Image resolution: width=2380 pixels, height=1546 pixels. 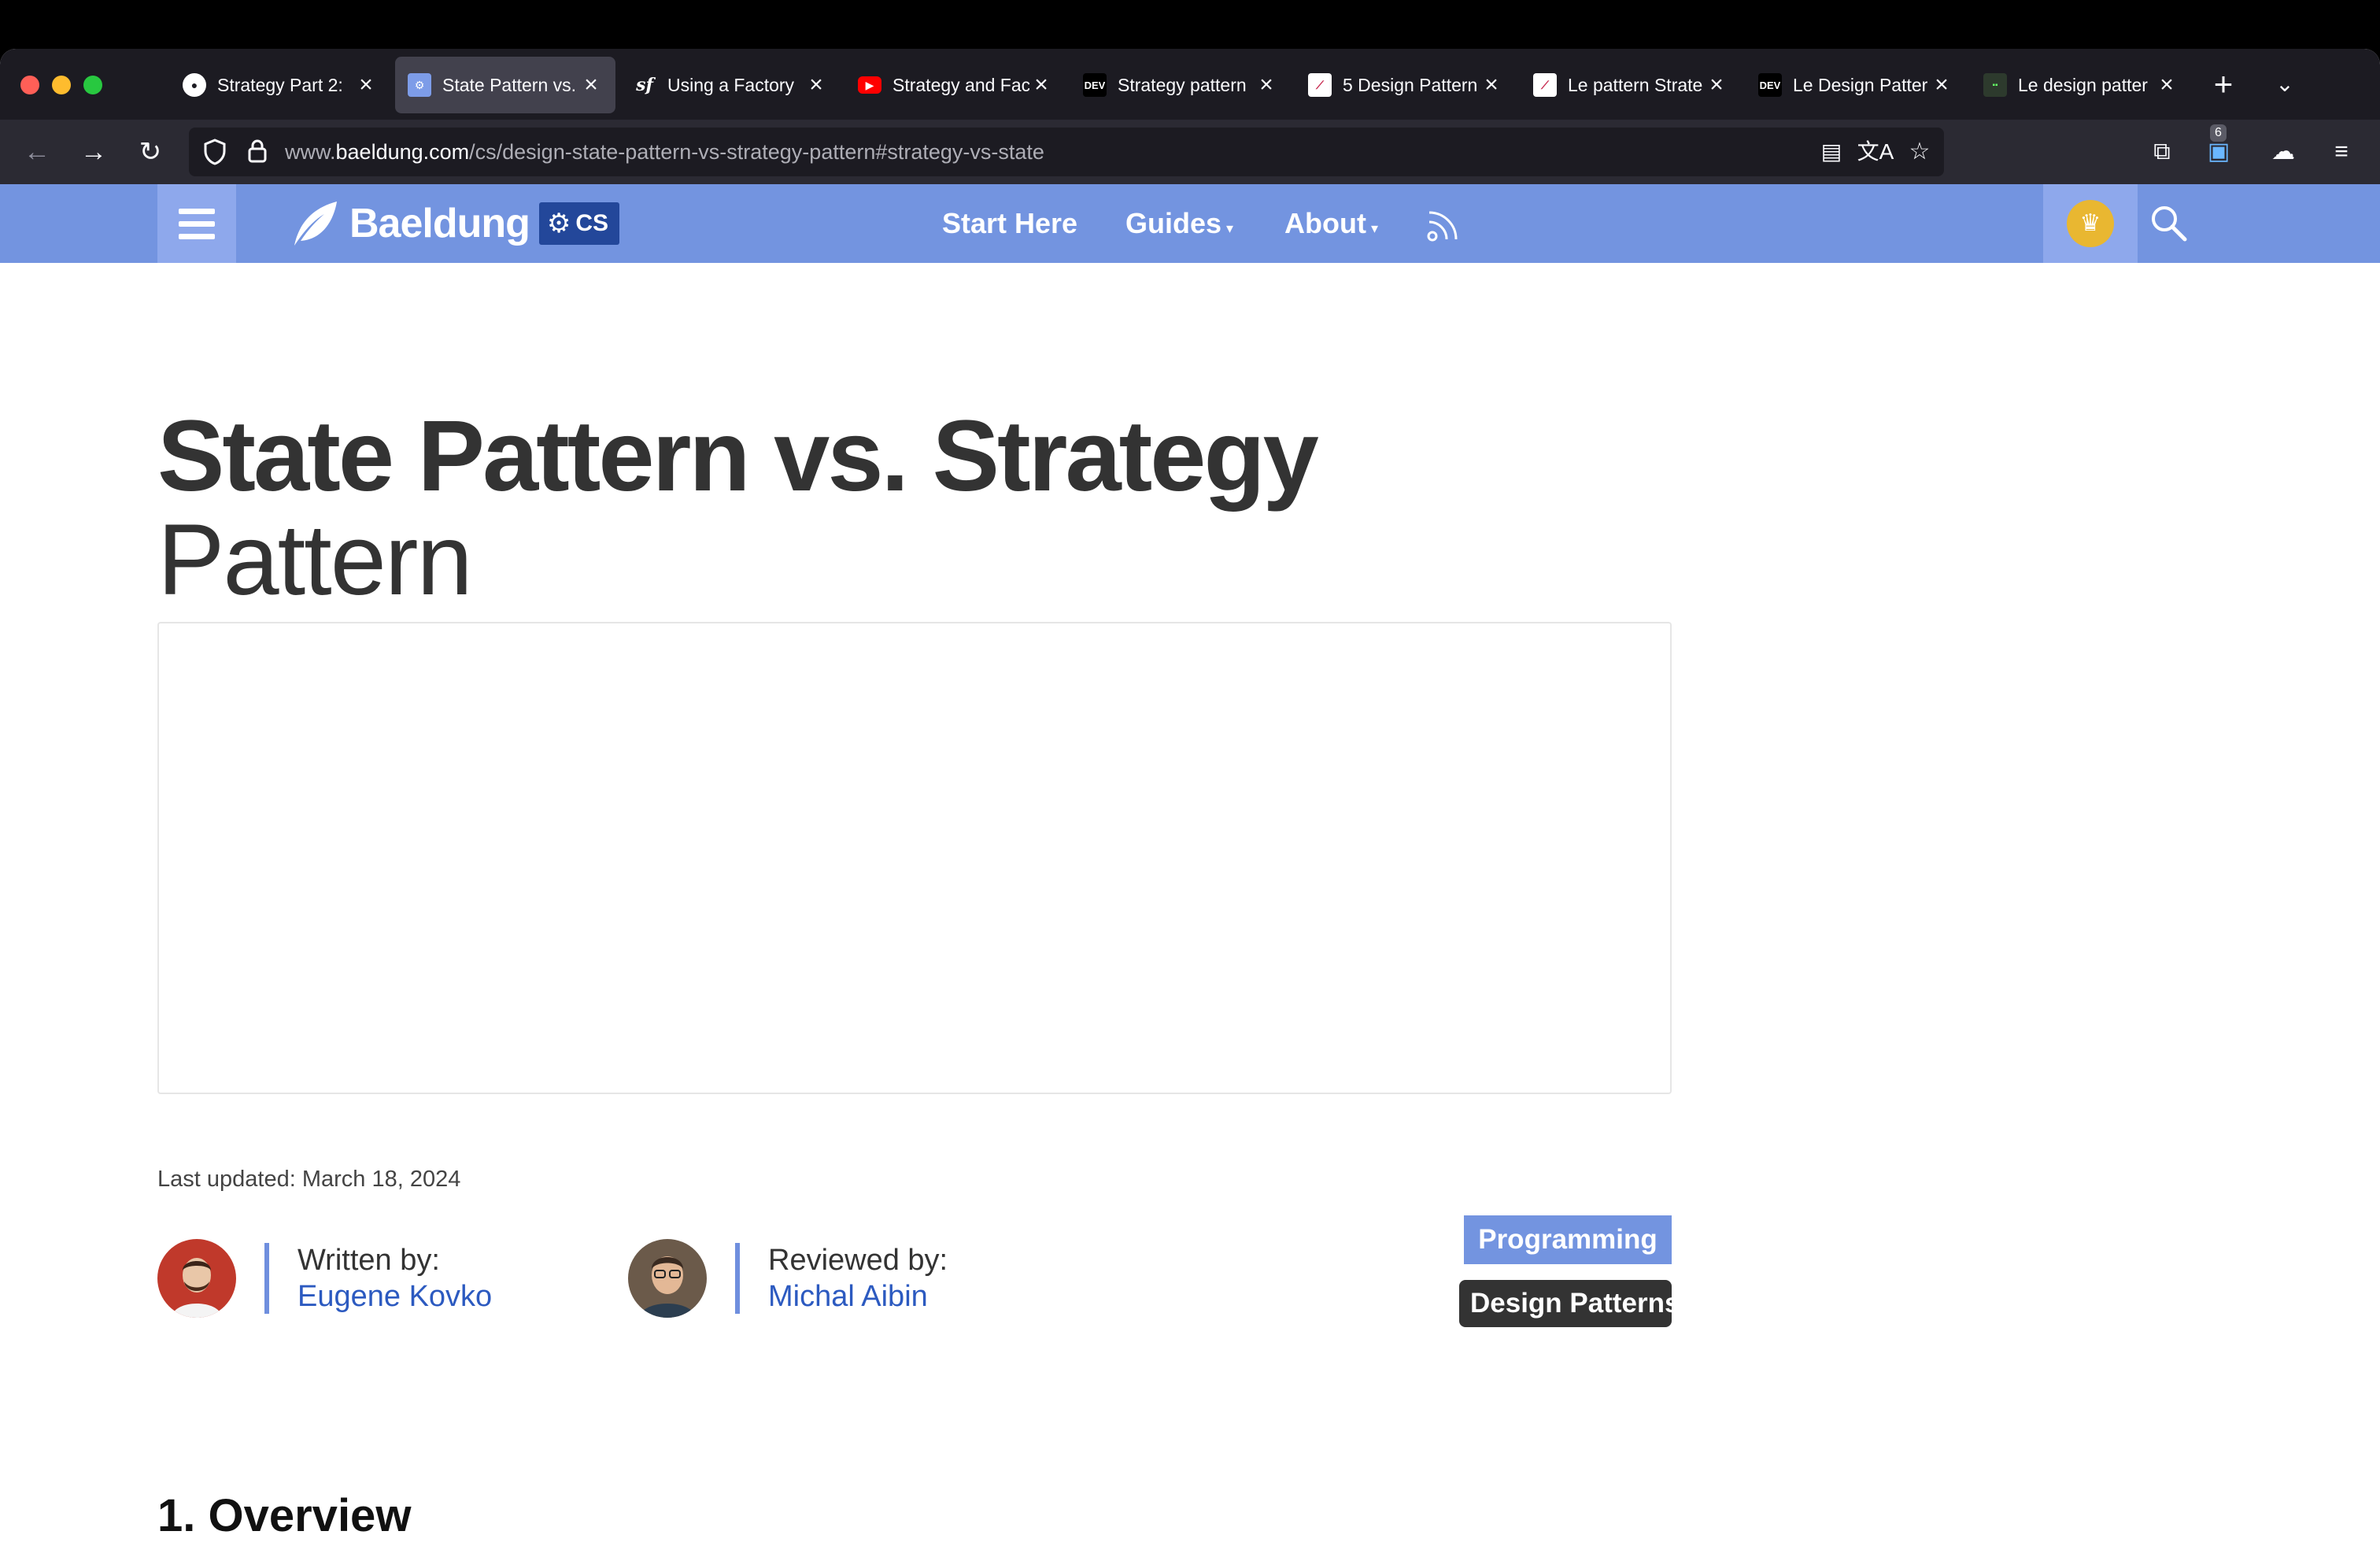 I want to click on nav-start-here: Start Here, so click(x=1009, y=224).